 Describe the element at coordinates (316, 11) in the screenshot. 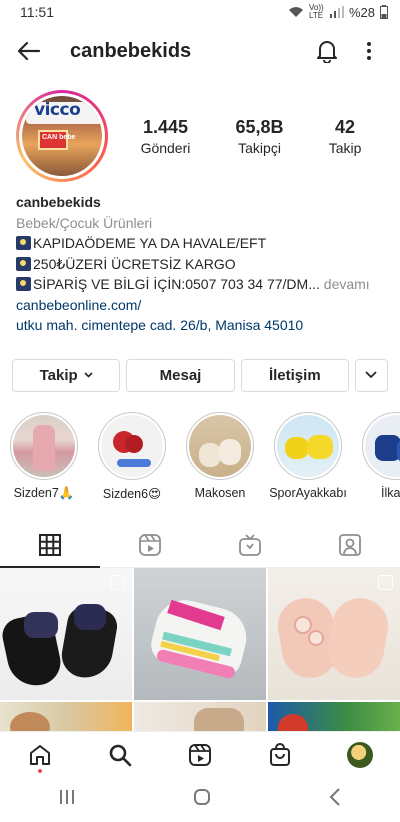

I see `network-text: Vo)) LTE` at that location.